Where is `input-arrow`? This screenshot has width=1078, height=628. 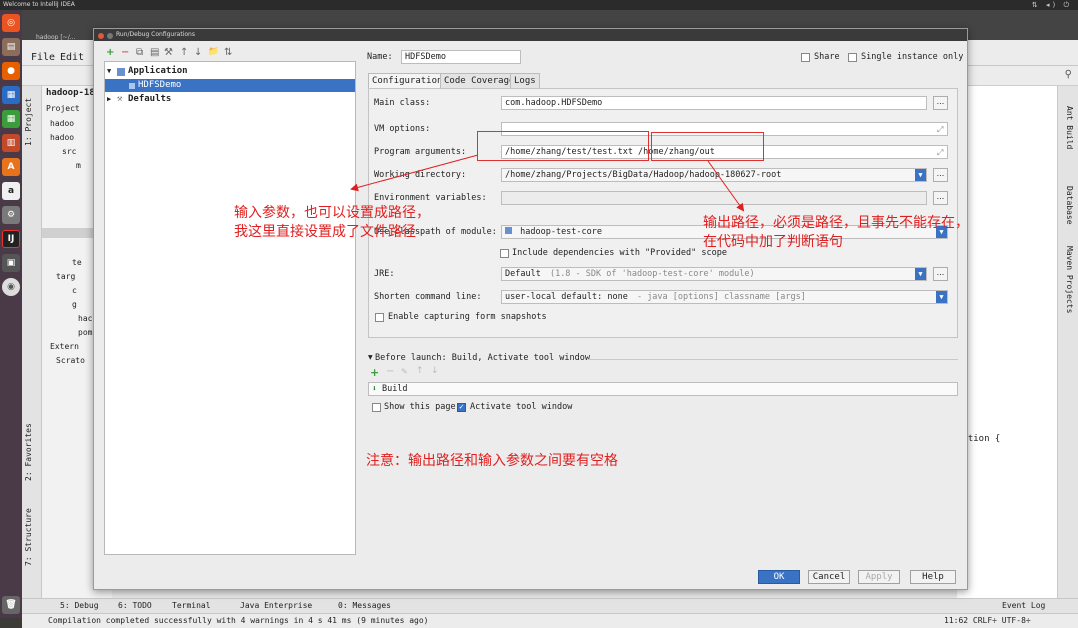
input-arrow is located at coordinates (414, 173).